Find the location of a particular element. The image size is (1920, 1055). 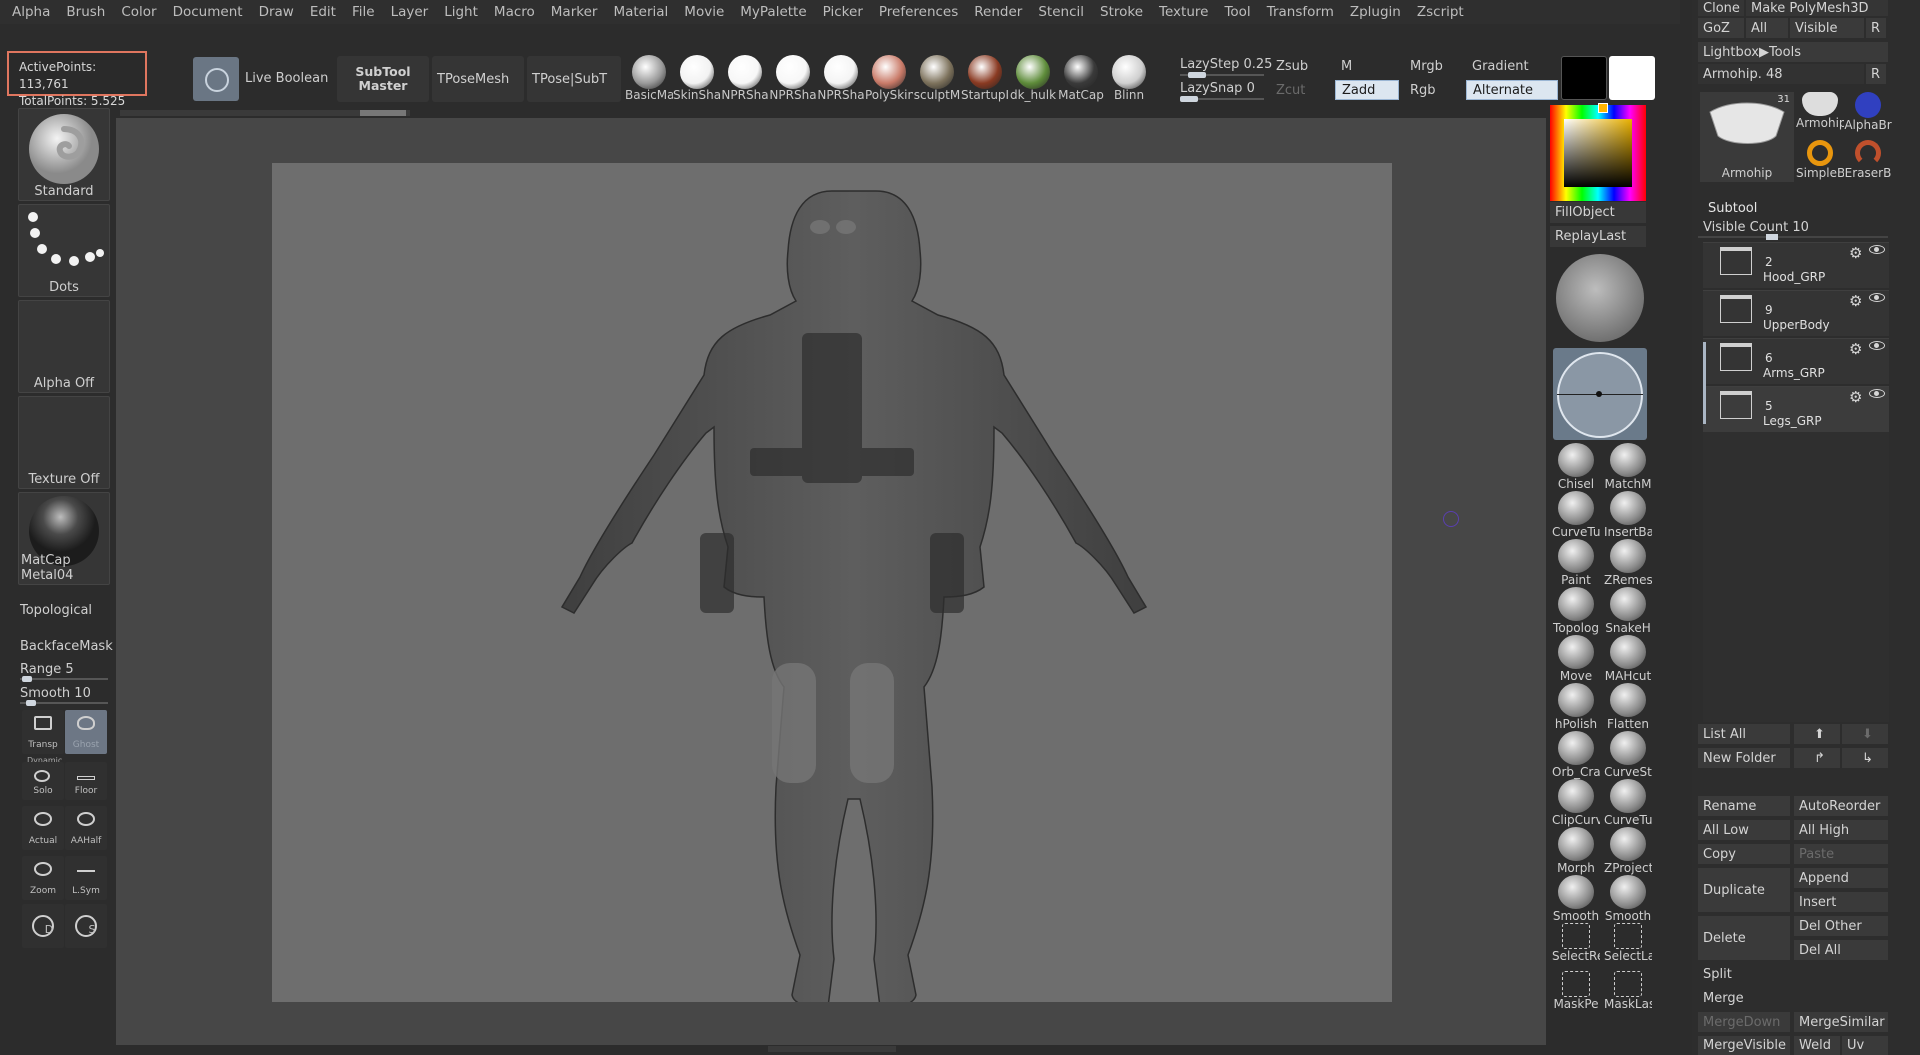

brush-slot: Paint is located at coordinates (1576, 563).